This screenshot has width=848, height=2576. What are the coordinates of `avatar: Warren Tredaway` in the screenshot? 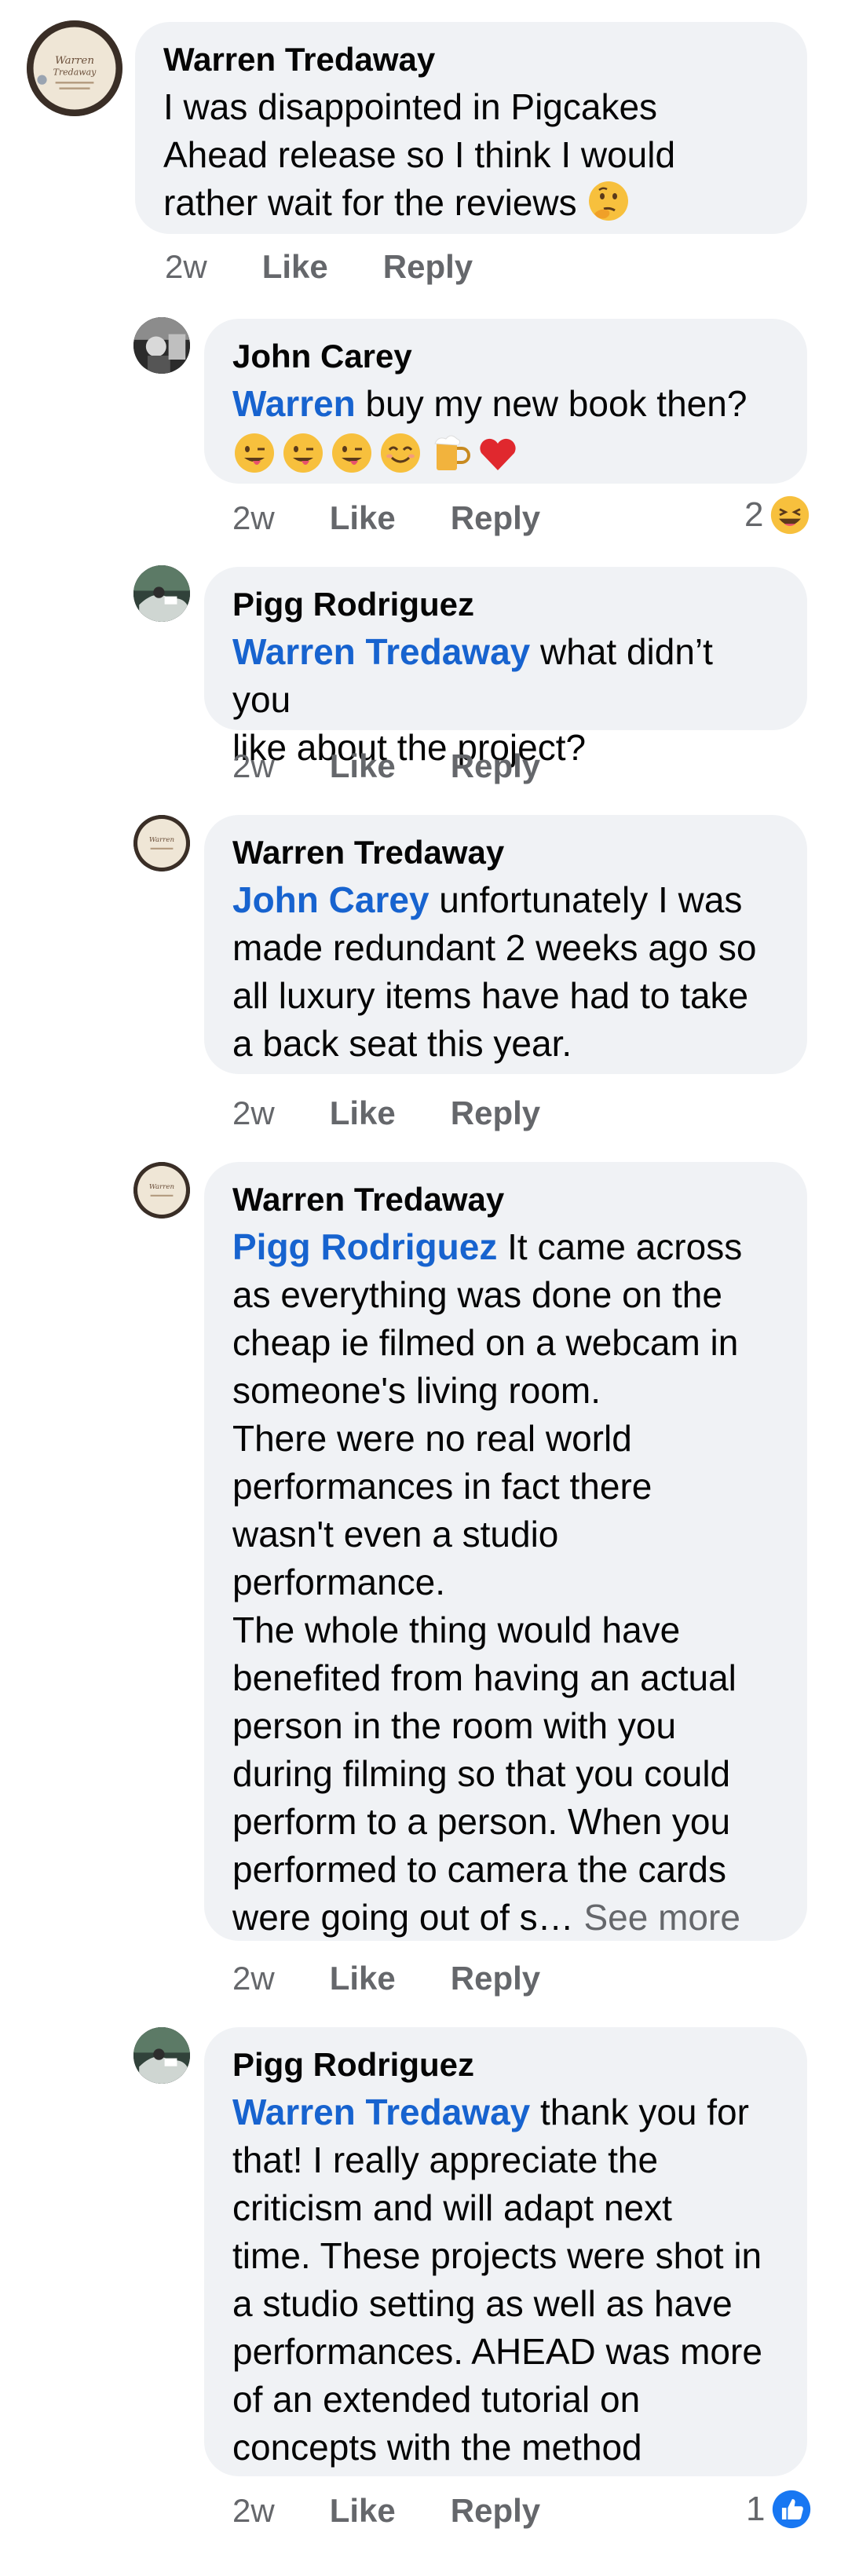 It's located at (74, 68).